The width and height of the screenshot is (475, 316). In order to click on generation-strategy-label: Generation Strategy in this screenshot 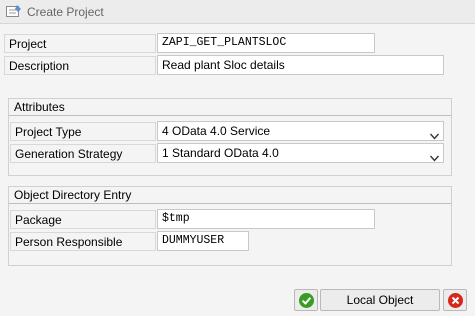, I will do `click(83, 153)`.